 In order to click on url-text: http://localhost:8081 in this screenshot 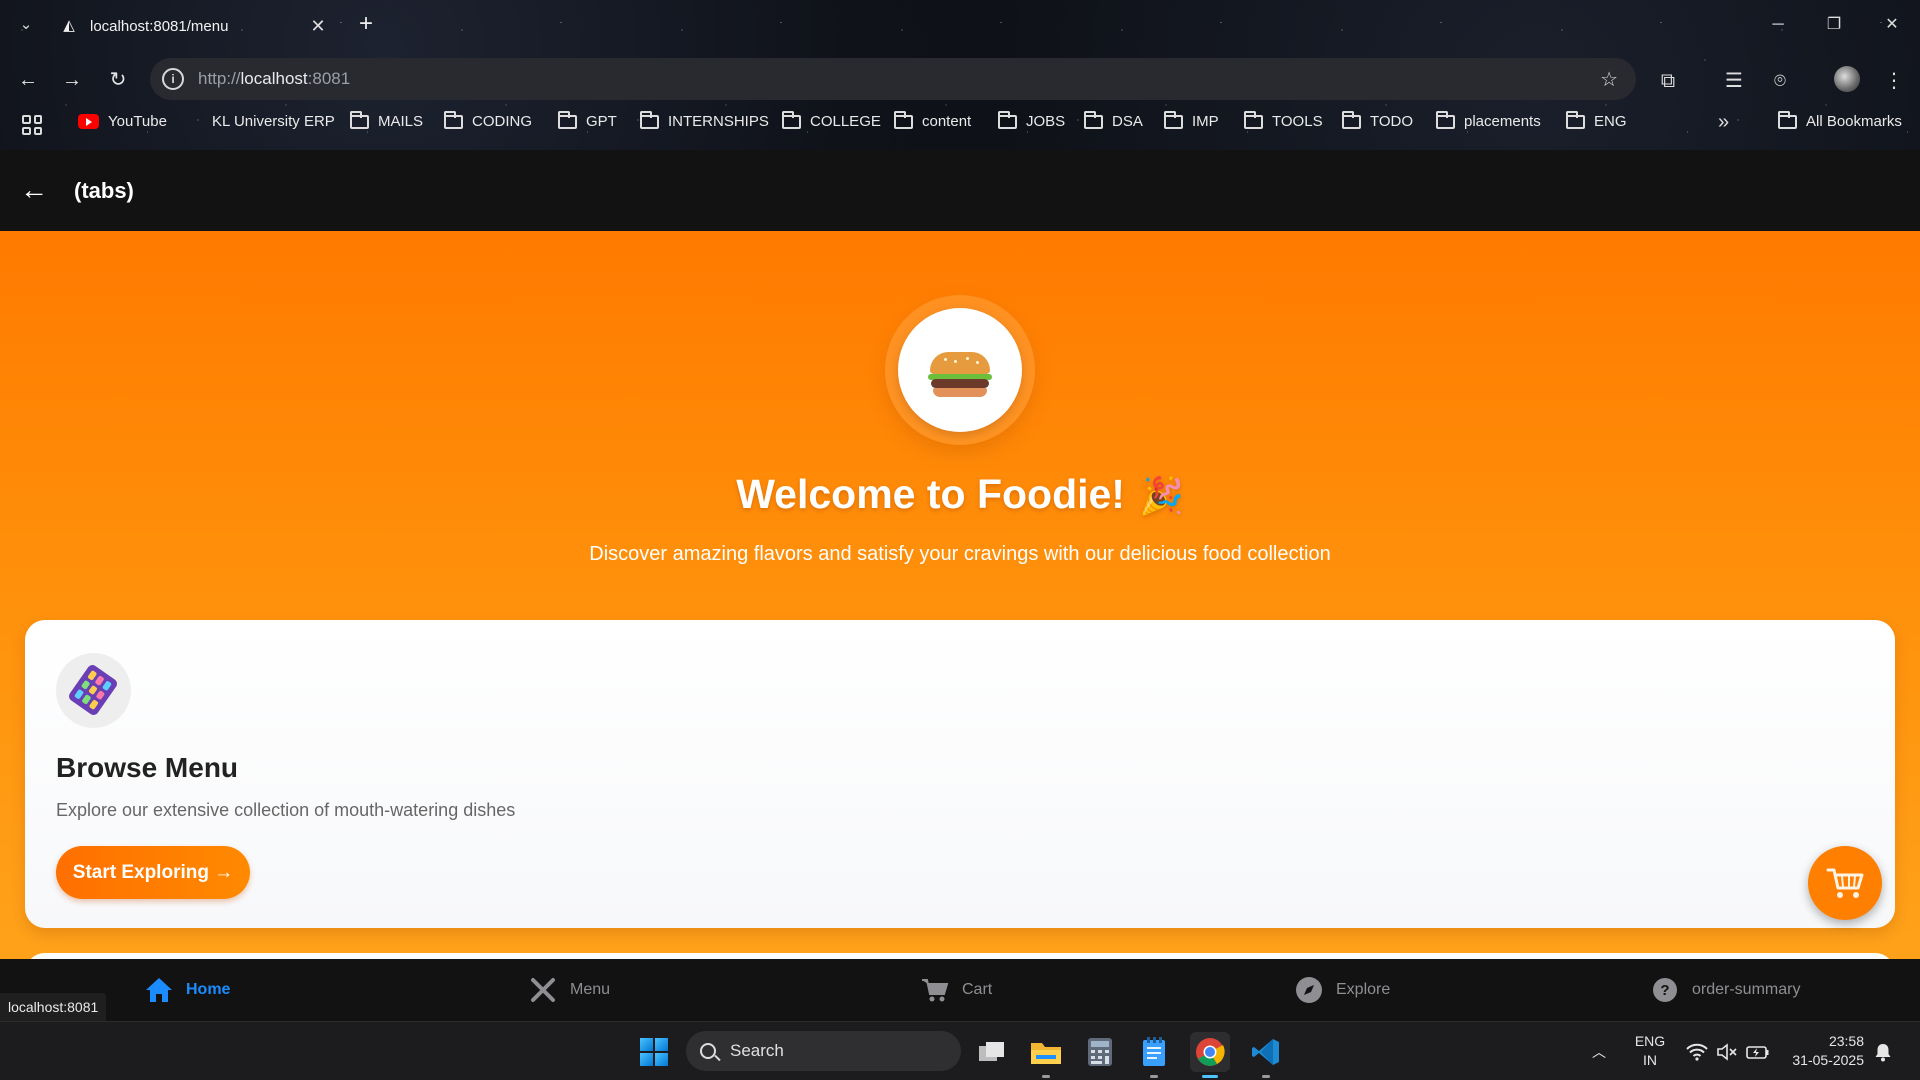, I will do `click(274, 79)`.